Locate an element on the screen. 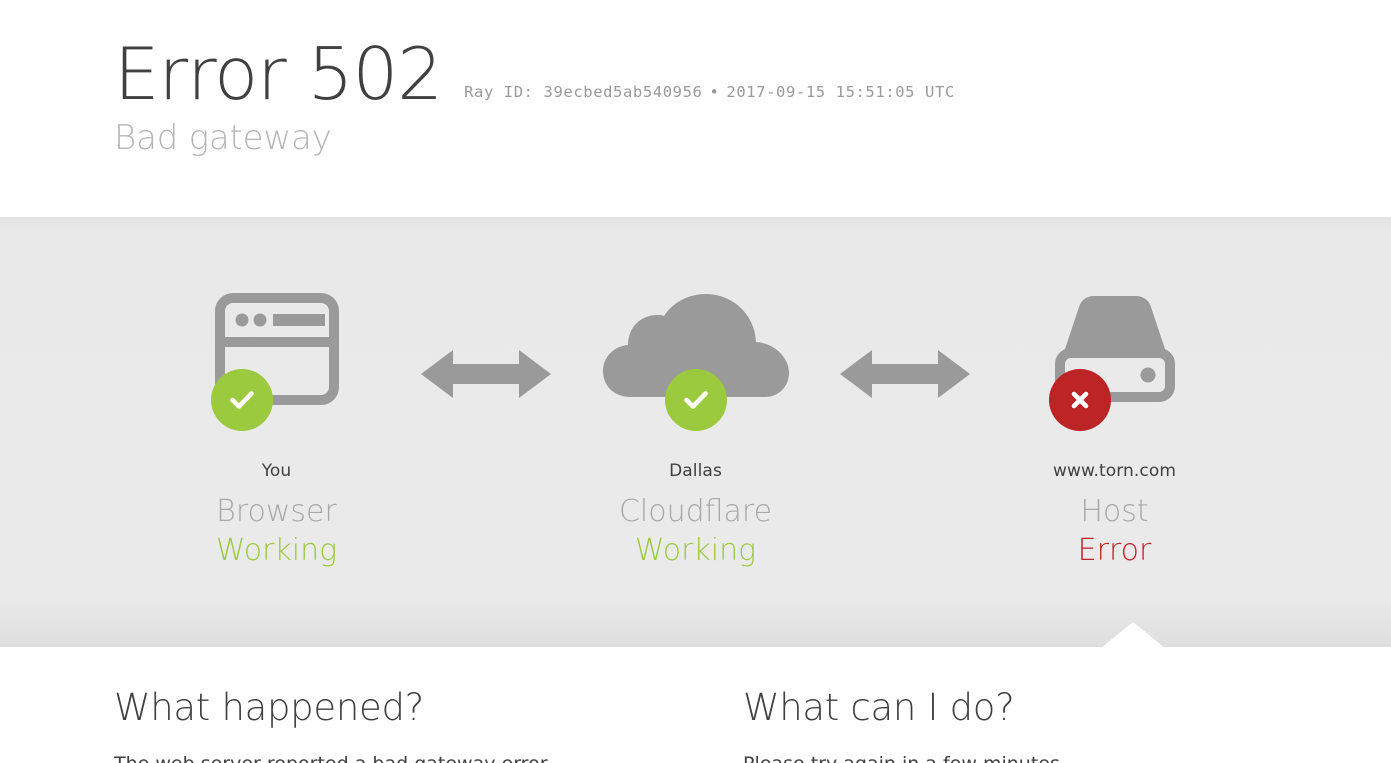 Image resolution: width=1391 pixels, height=763 pixels. cloudflare-role-label: Cloudflare is located at coordinates (695, 511).